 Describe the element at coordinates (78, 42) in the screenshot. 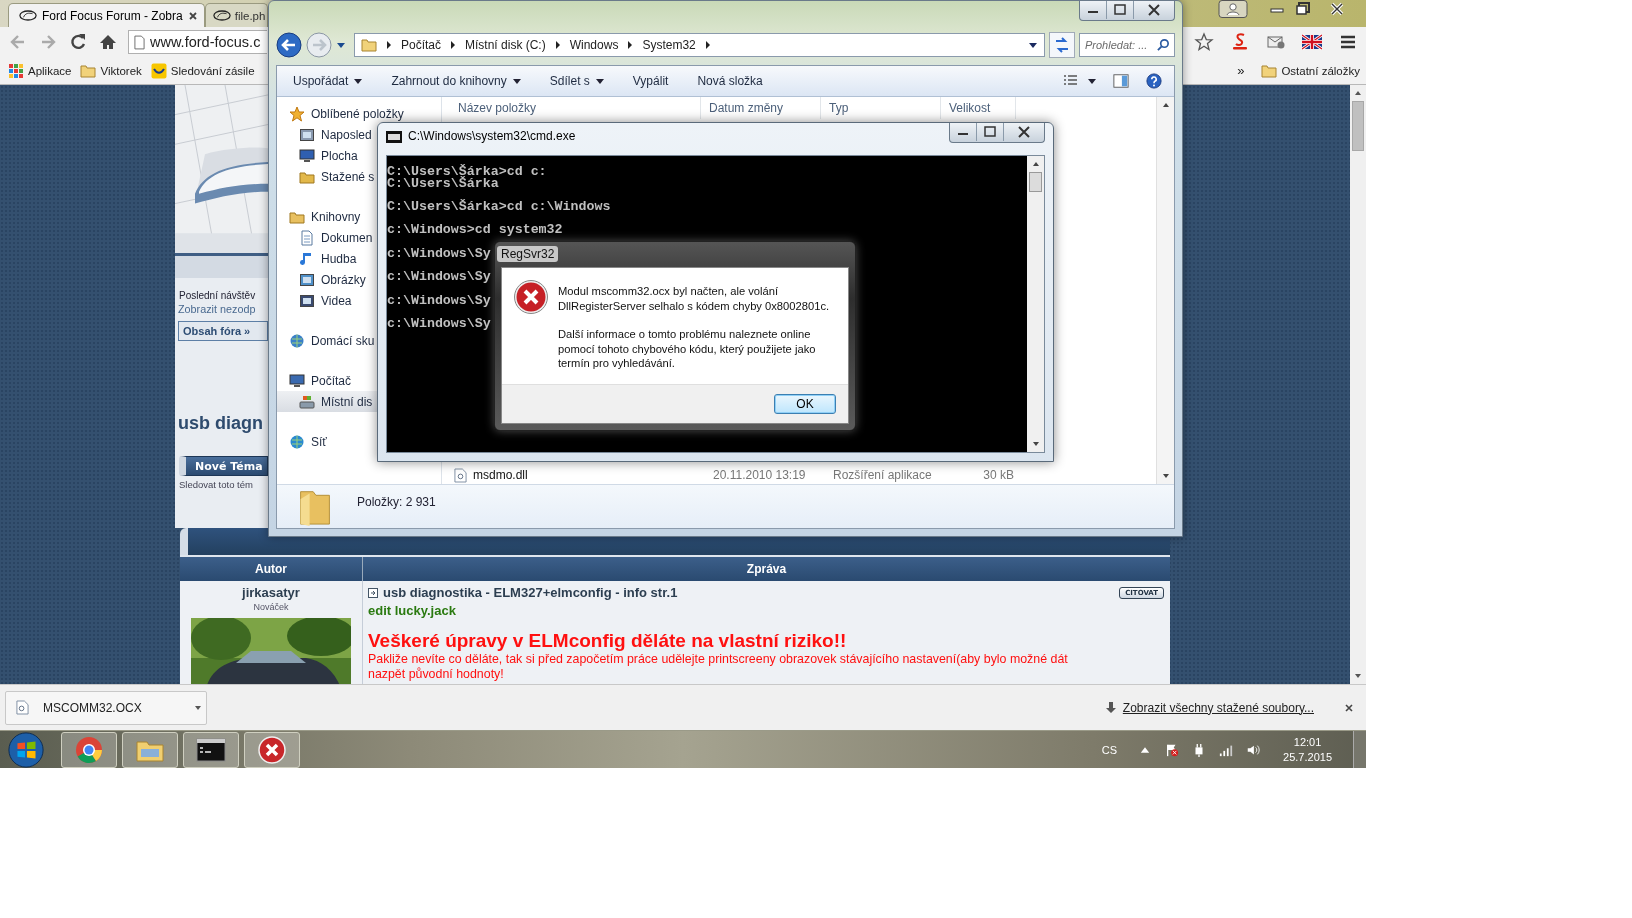

I see `reload-icon` at that location.